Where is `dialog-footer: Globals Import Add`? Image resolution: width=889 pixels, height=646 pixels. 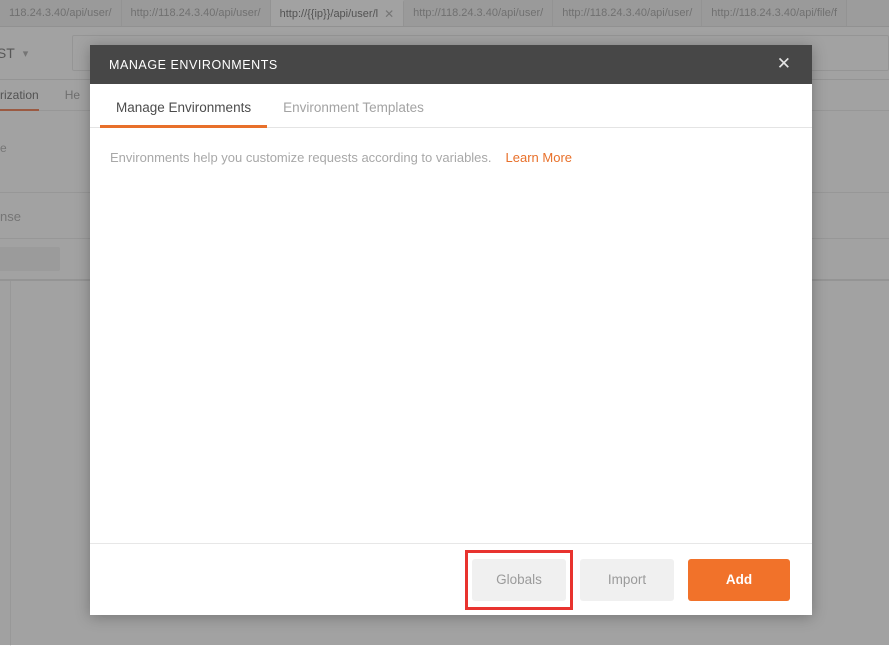
dialog-footer: Globals Import Add is located at coordinates (451, 579).